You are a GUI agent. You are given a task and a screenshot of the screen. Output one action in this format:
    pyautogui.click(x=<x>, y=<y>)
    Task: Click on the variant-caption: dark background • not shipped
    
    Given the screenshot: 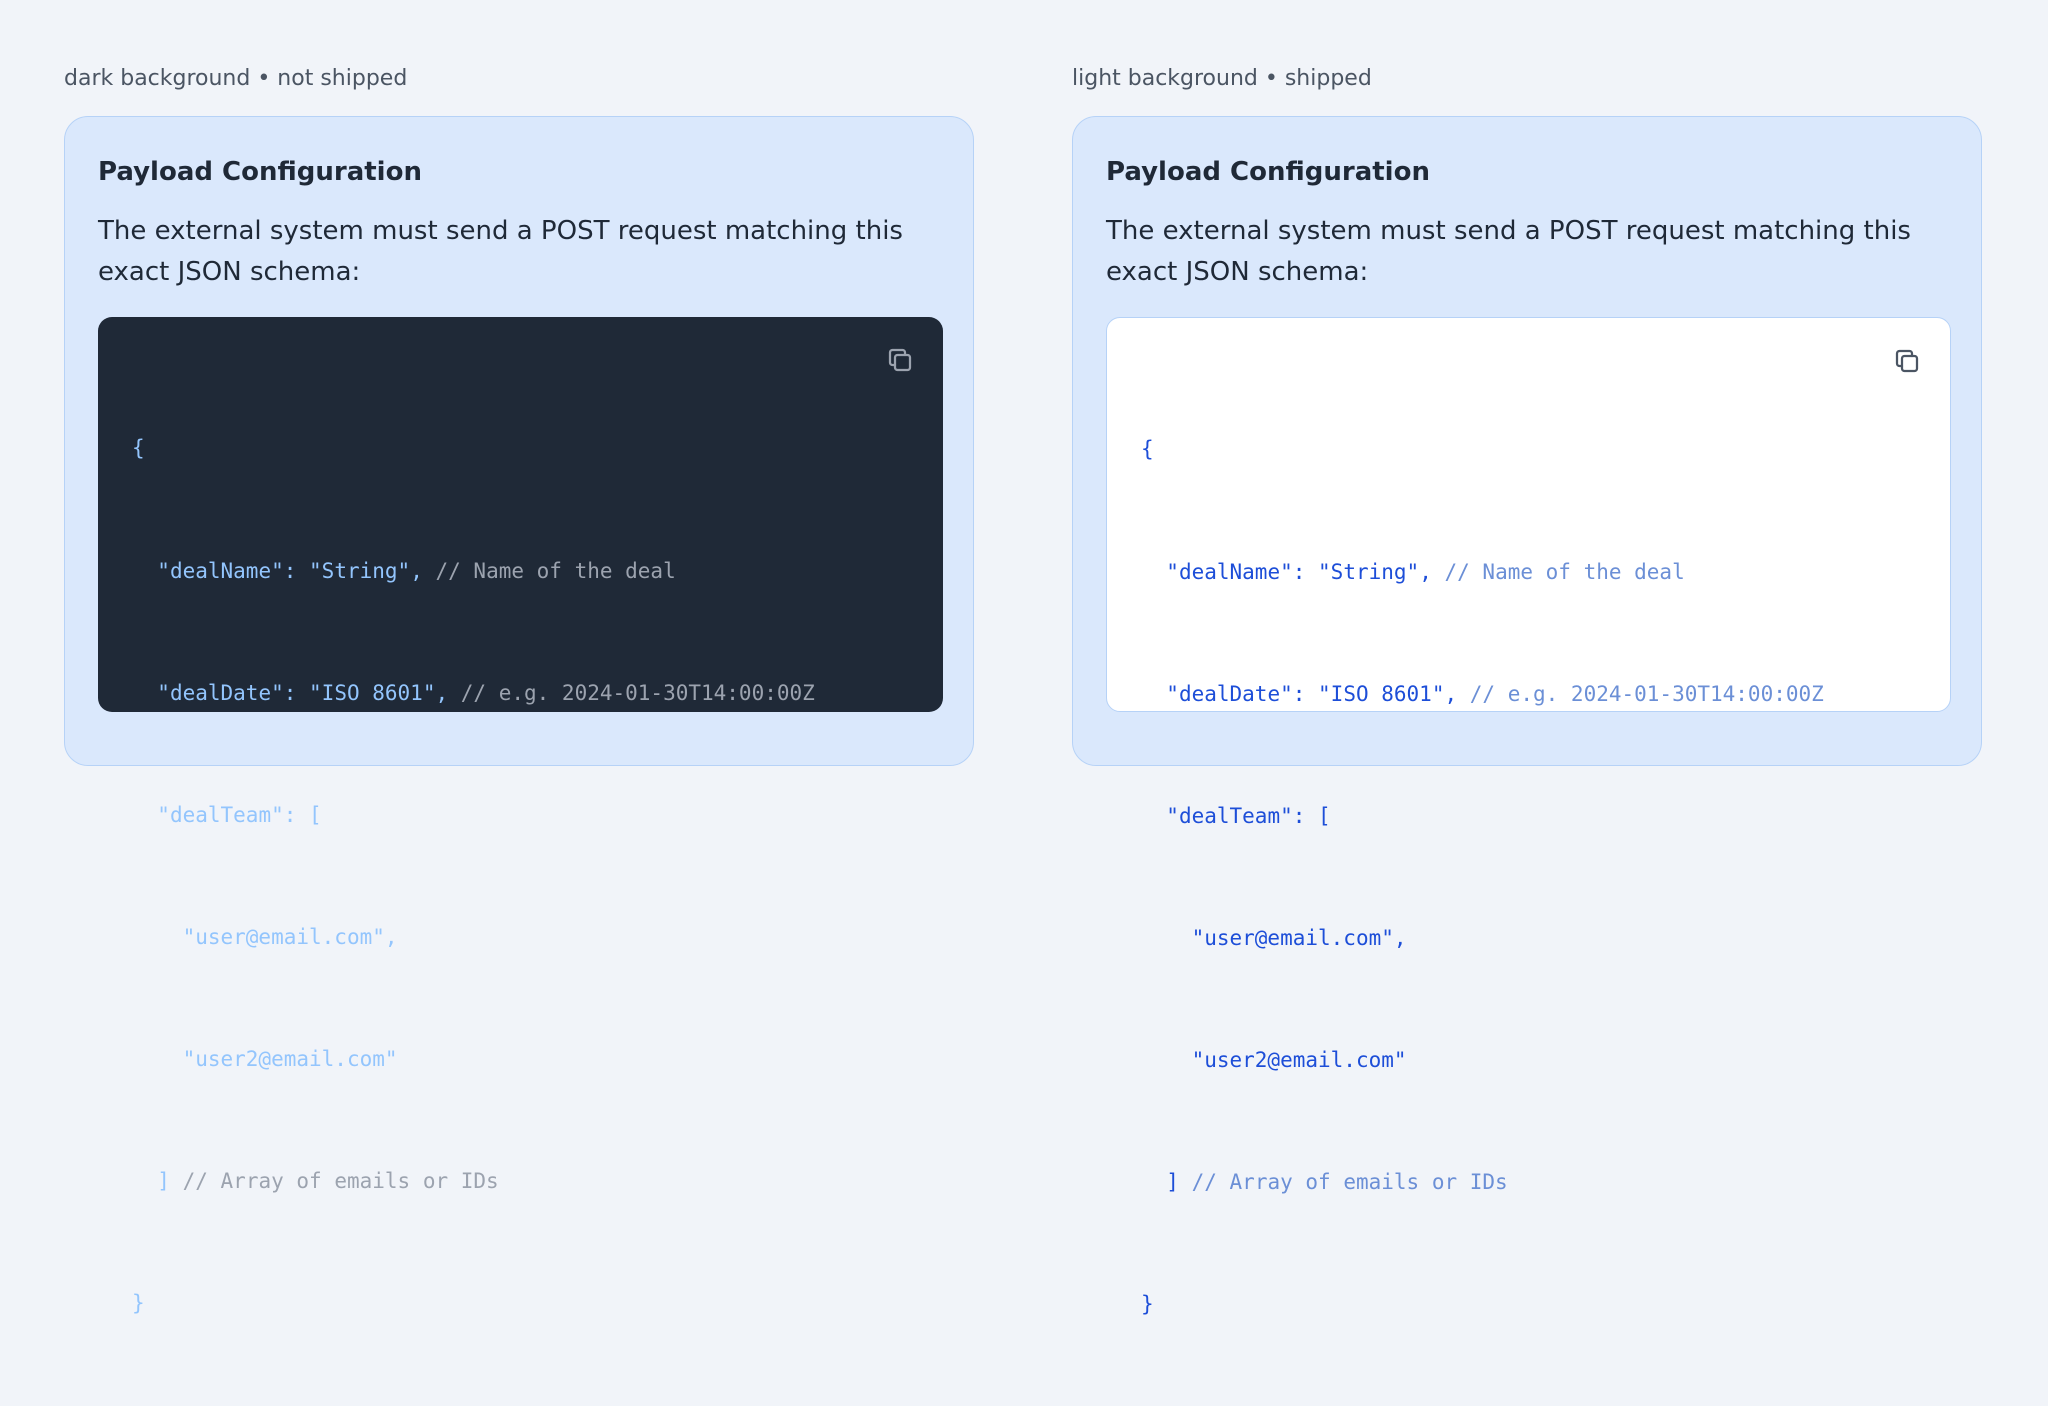 What is the action you would take?
    pyautogui.click(x=236, y=78)
    